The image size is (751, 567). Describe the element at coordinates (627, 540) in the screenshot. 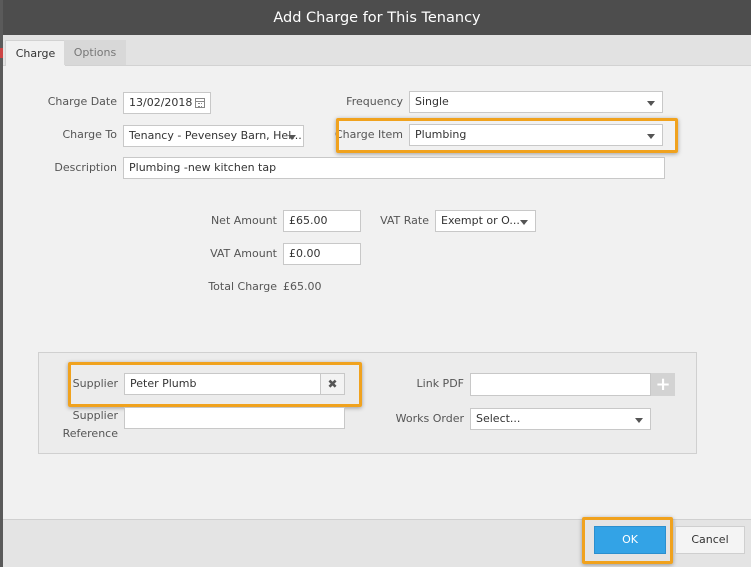

I see `ok-button-highlight` at that location.